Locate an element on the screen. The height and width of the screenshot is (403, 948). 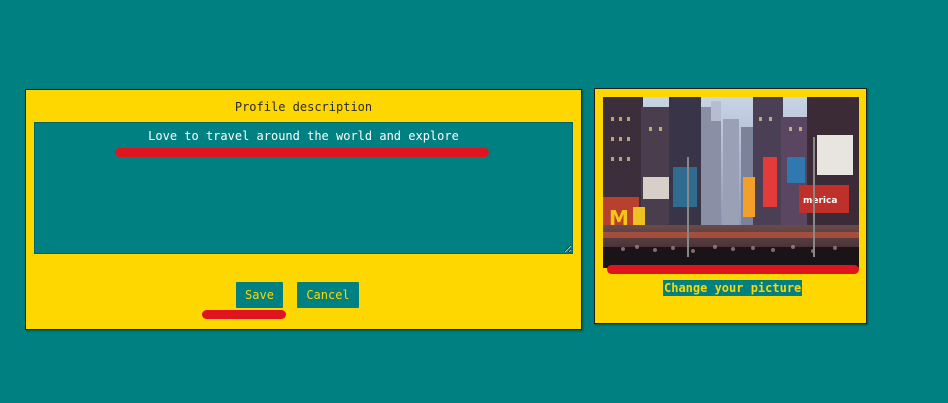
change-picture-link: Change your picture is located at coordinates (733, 288).